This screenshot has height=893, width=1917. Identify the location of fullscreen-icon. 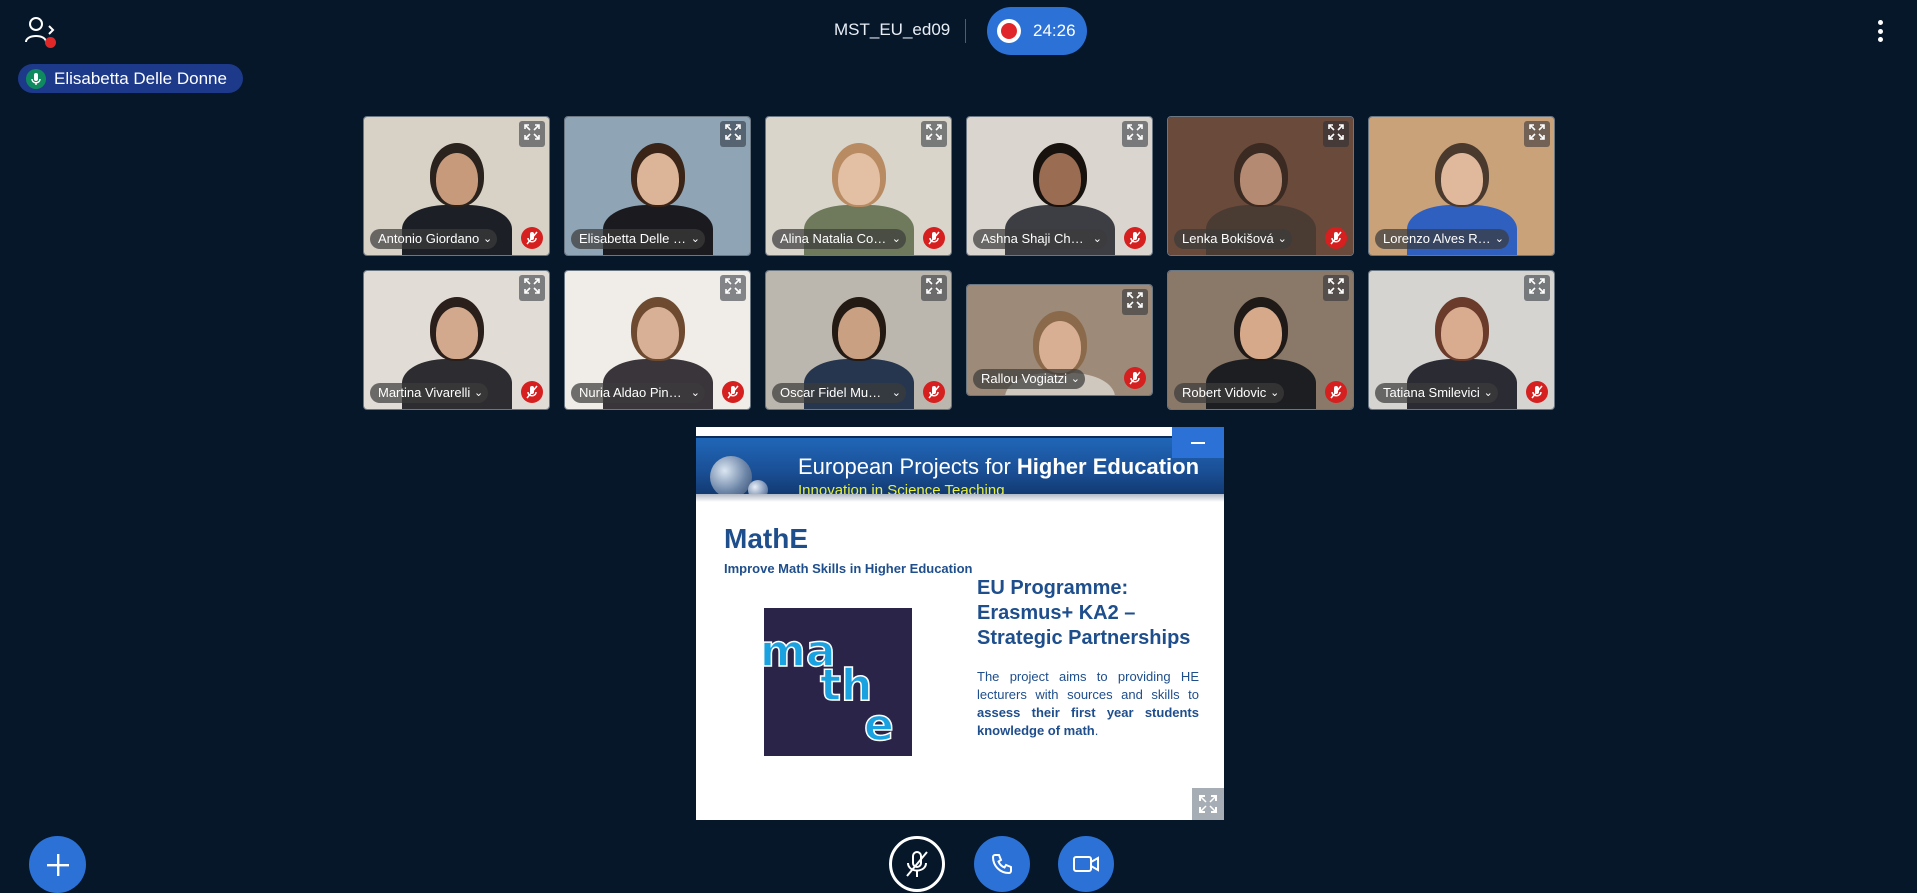
(1208, 804).